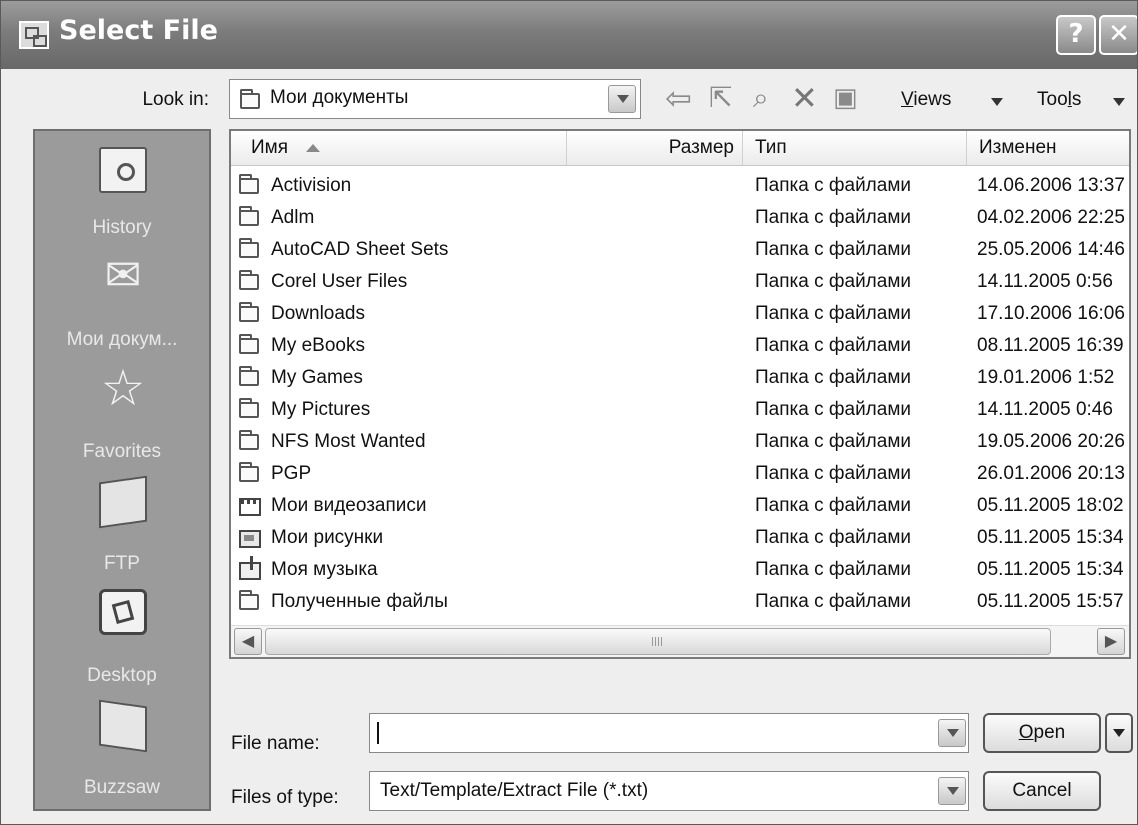  I want to click on open-label: pen, so click(1049, 732).